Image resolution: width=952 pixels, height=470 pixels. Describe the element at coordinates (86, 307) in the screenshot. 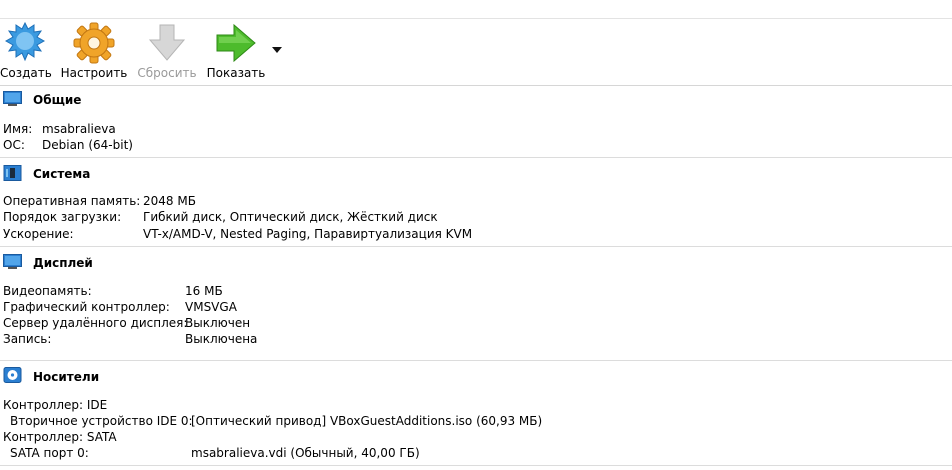

I see `display-controller-label: Графический контроллер:` at that location.